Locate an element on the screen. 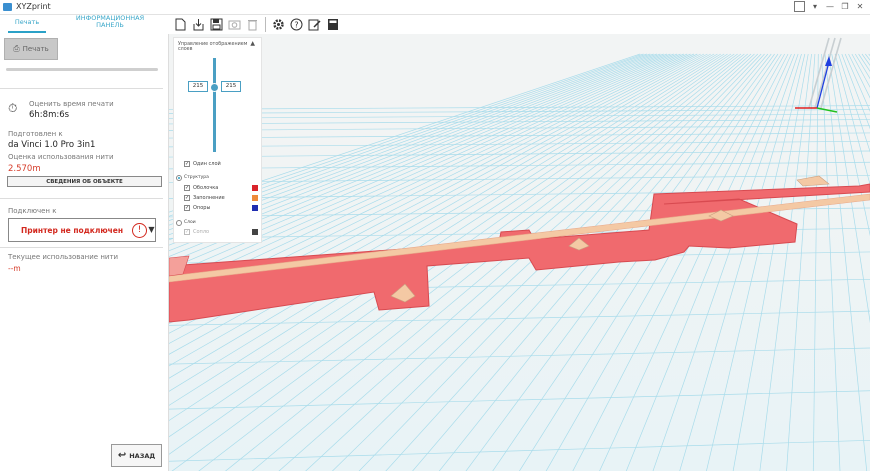 The height and width of the screenshot is (471, 870). current-filament-label: Текущее использование нити is located at coordinates (63, 257).